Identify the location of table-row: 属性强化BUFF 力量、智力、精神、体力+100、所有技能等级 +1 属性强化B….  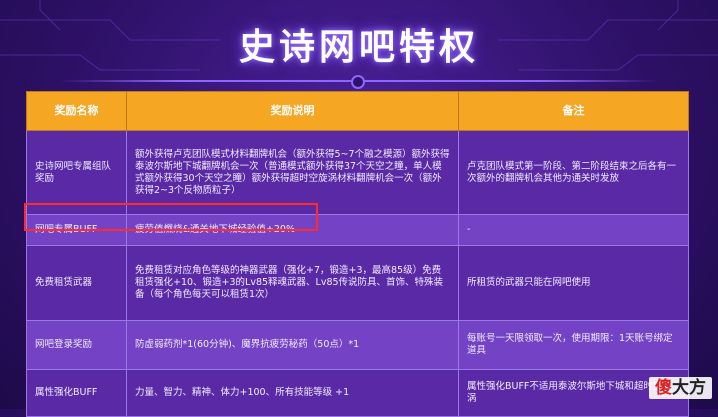
(357, 393).